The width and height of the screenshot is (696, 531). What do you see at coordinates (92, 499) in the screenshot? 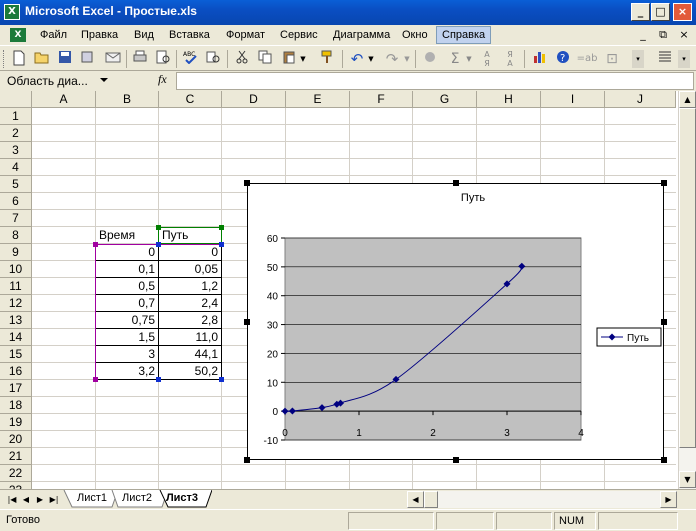
I see `sheet-tab-1: Лист1` at bounding box center [92, 499].